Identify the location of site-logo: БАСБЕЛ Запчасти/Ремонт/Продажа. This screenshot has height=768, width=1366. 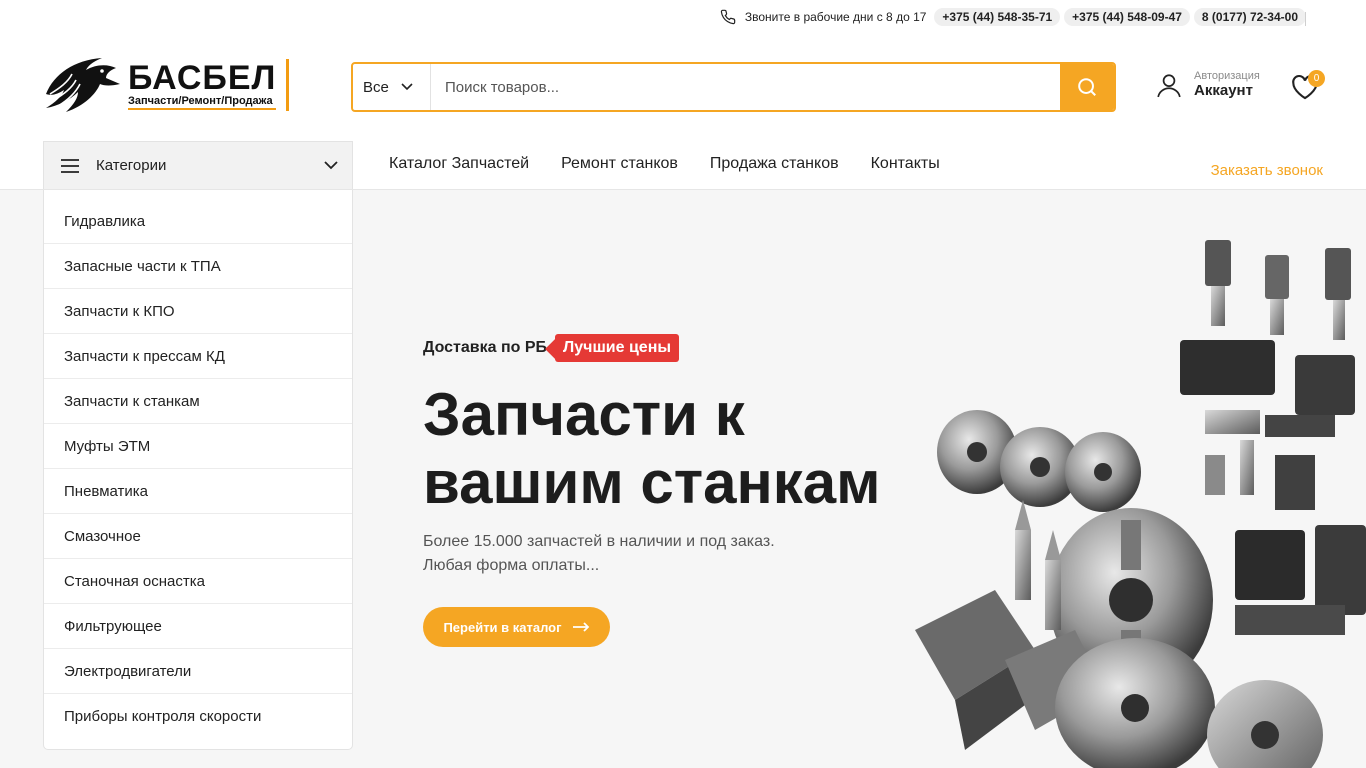
(169, 85).